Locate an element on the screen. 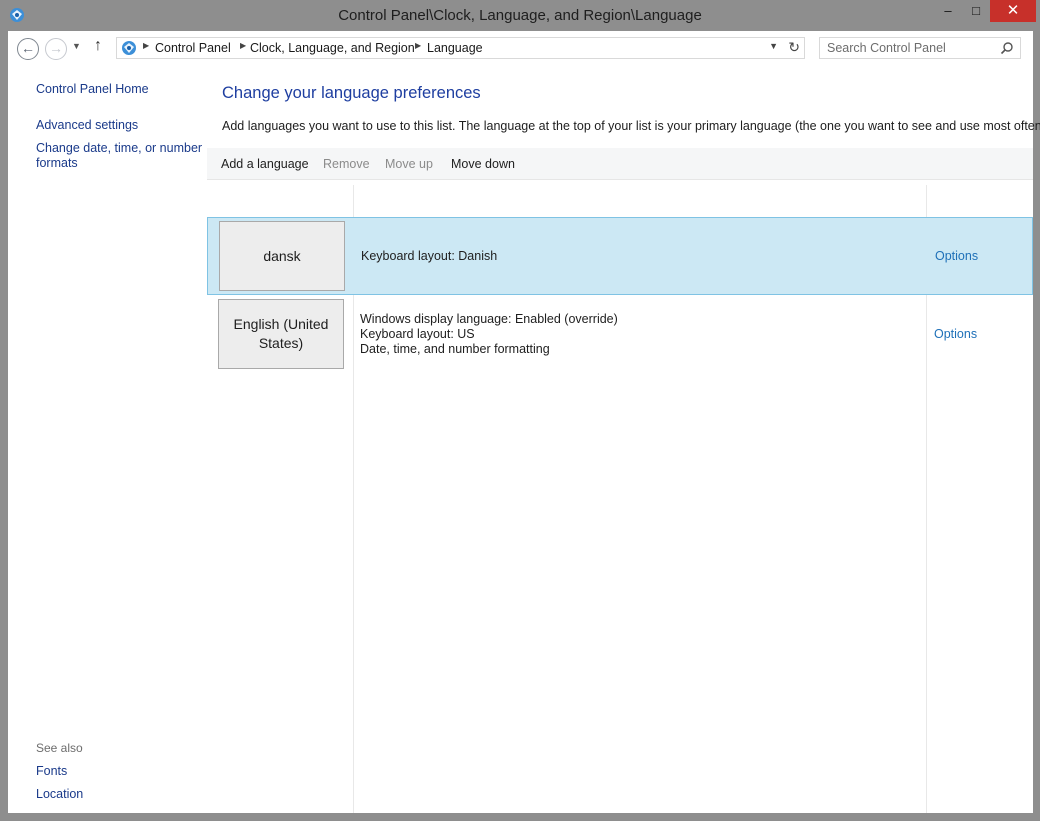 This screenshot has width=1040, height=821. remove-button: Remove is located at coordinates (346, 164).